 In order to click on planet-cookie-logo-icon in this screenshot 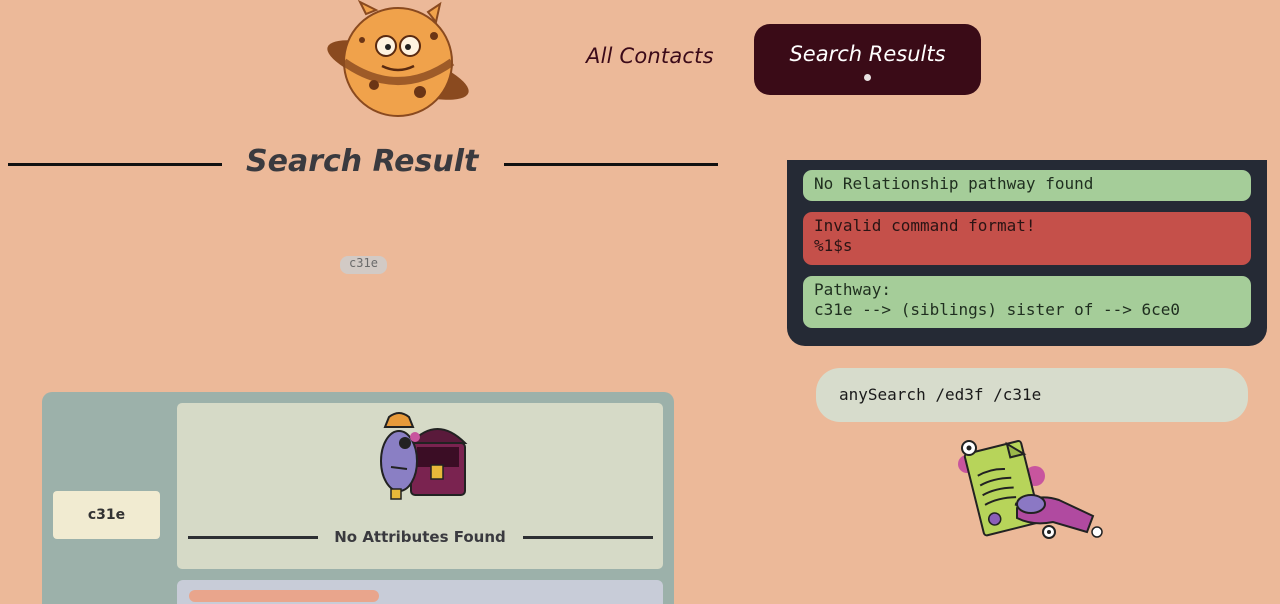, I will do `click(398, 60)`.